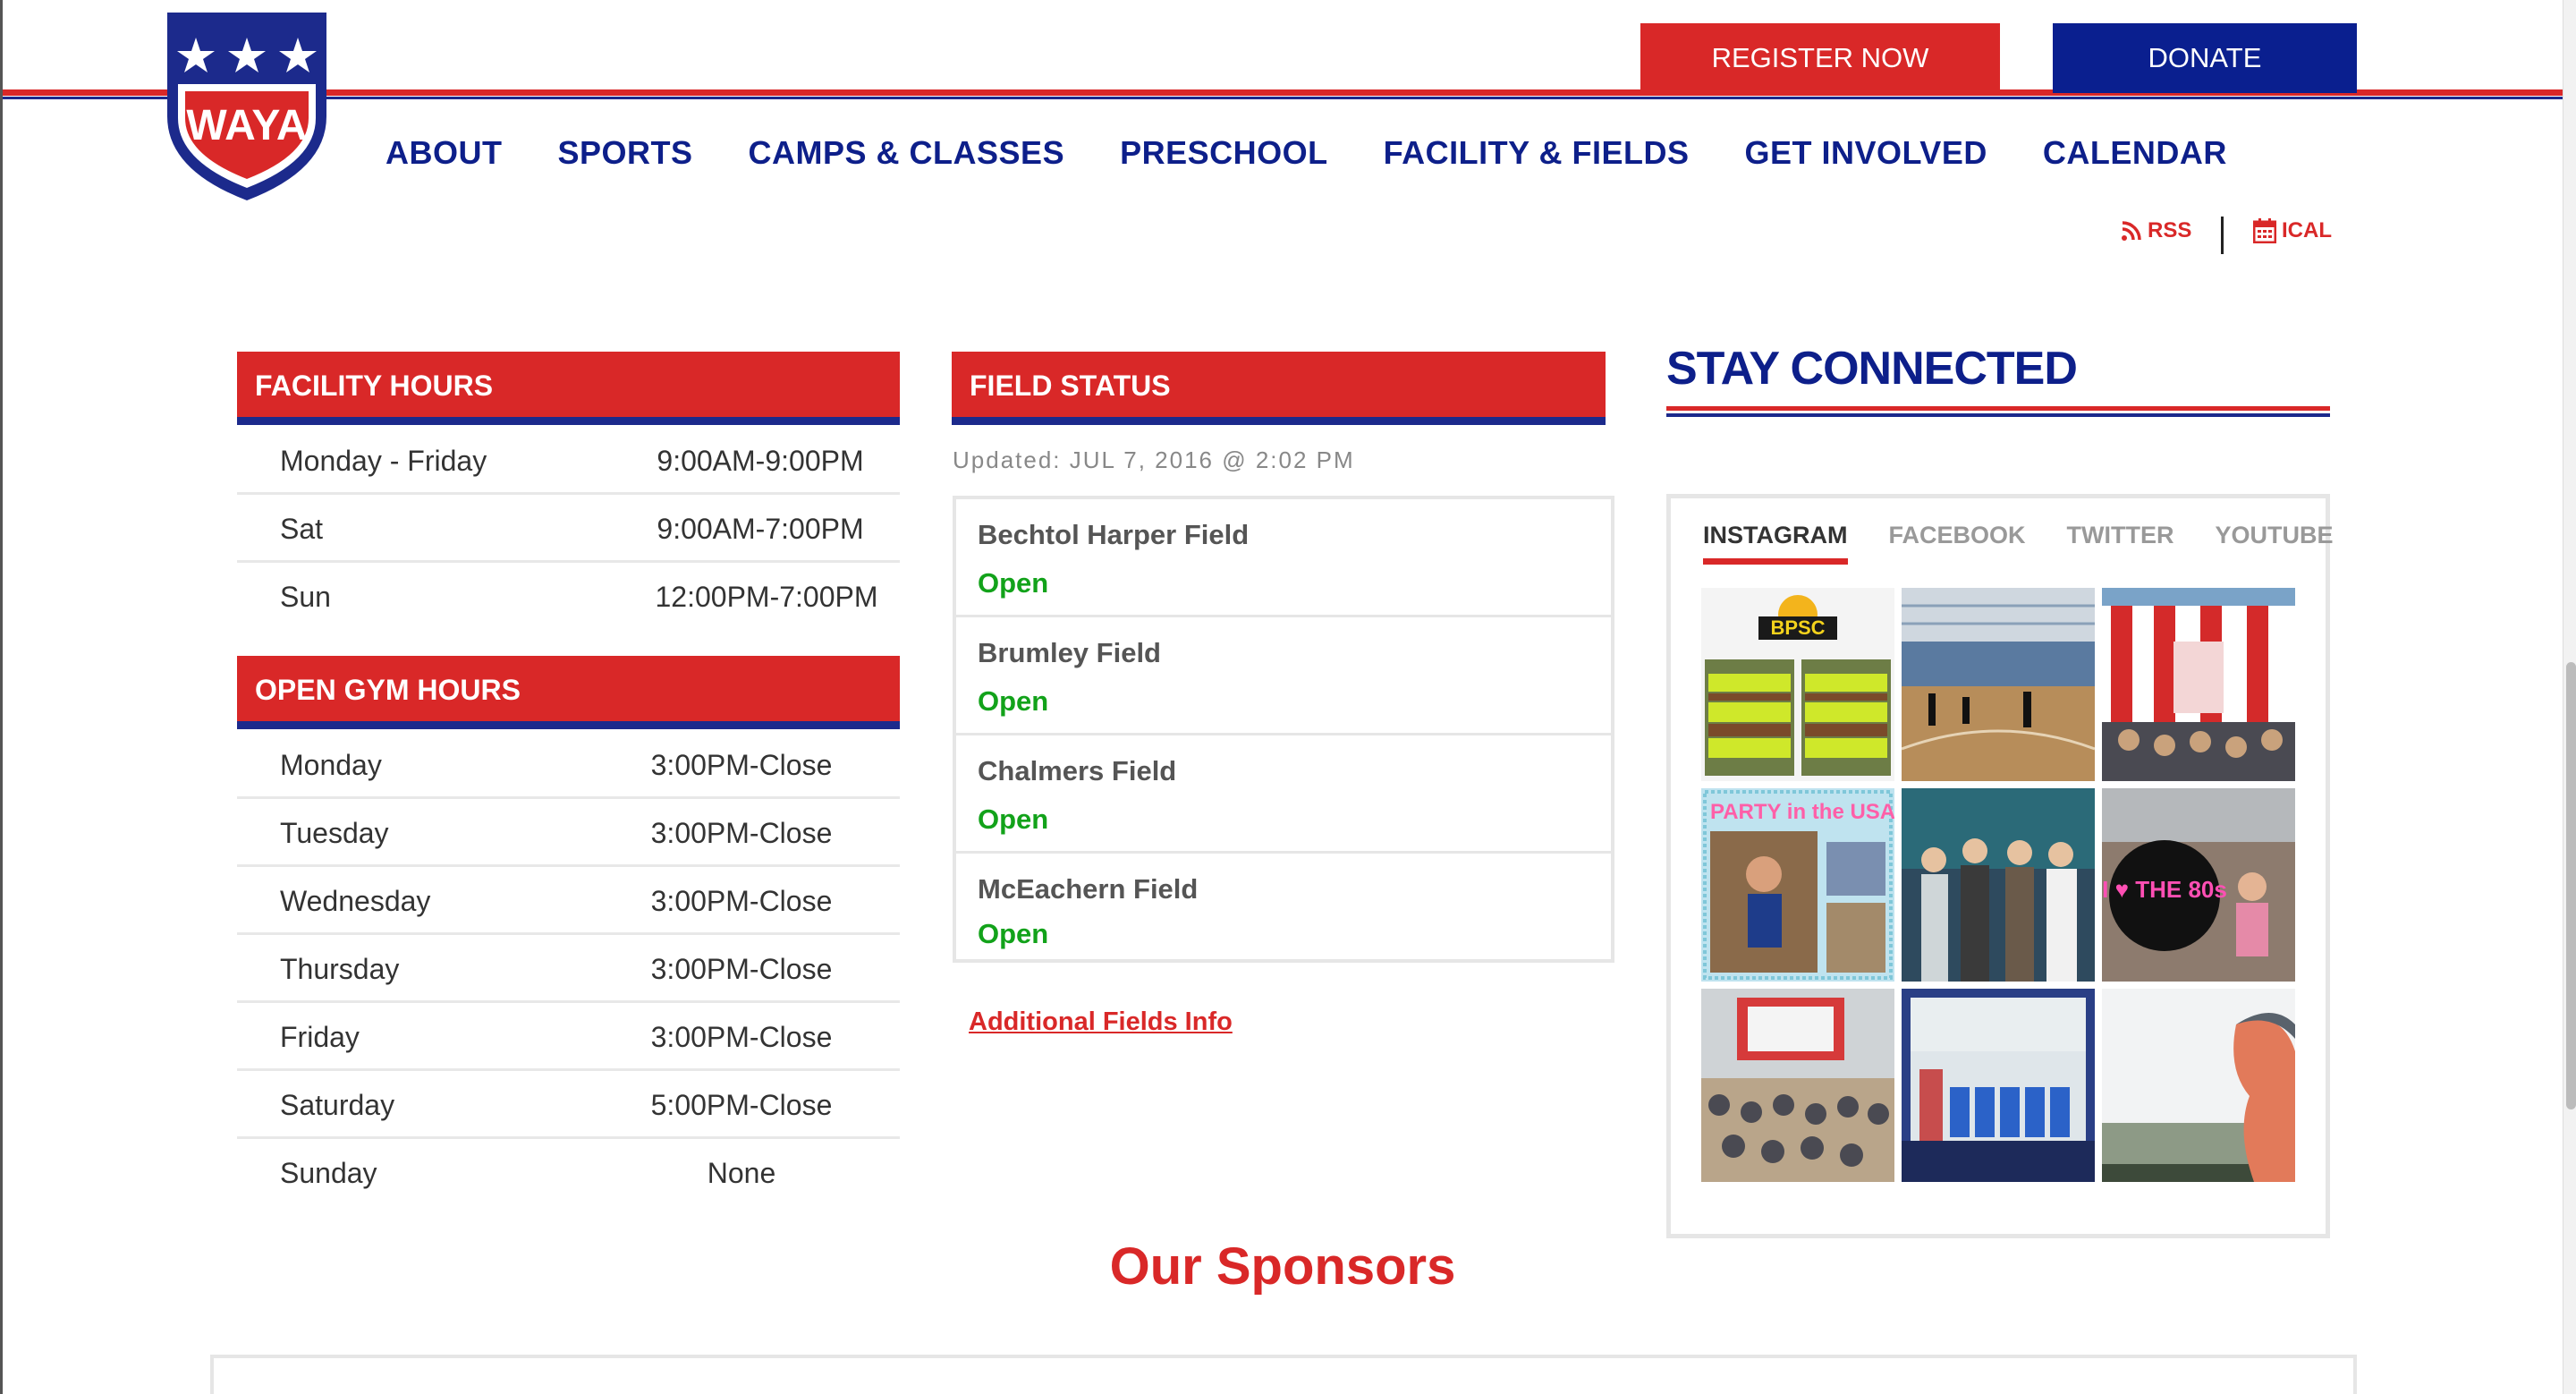 The image size is (2576, 1394). What do you see at coordinates (1957, 543) in the screenshot?
I see `tab-facebook: FACEBOOK` at bounding box center [1957, 543].